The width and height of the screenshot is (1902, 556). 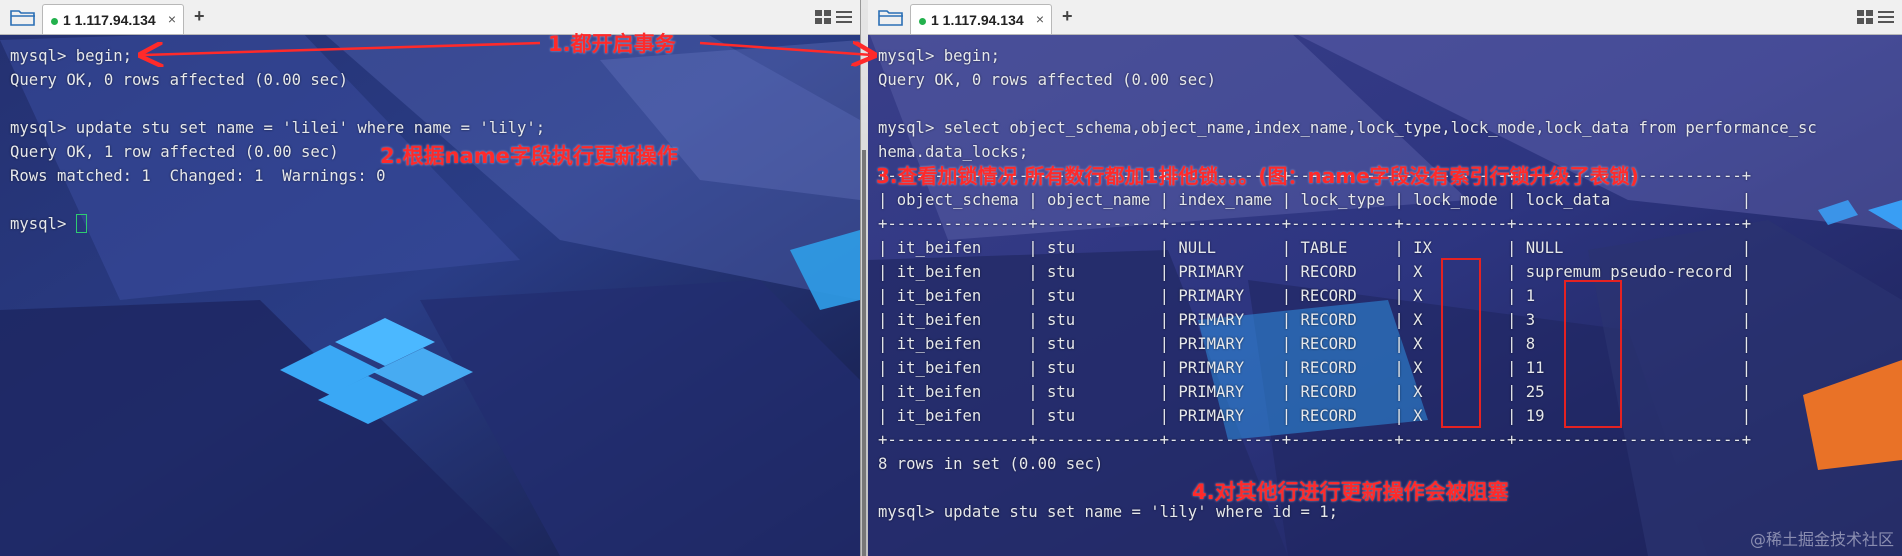 I want to click on annotation-step-4: 4.对其他行进行更新操作会被阻塞, so click(x=1350, y=492).